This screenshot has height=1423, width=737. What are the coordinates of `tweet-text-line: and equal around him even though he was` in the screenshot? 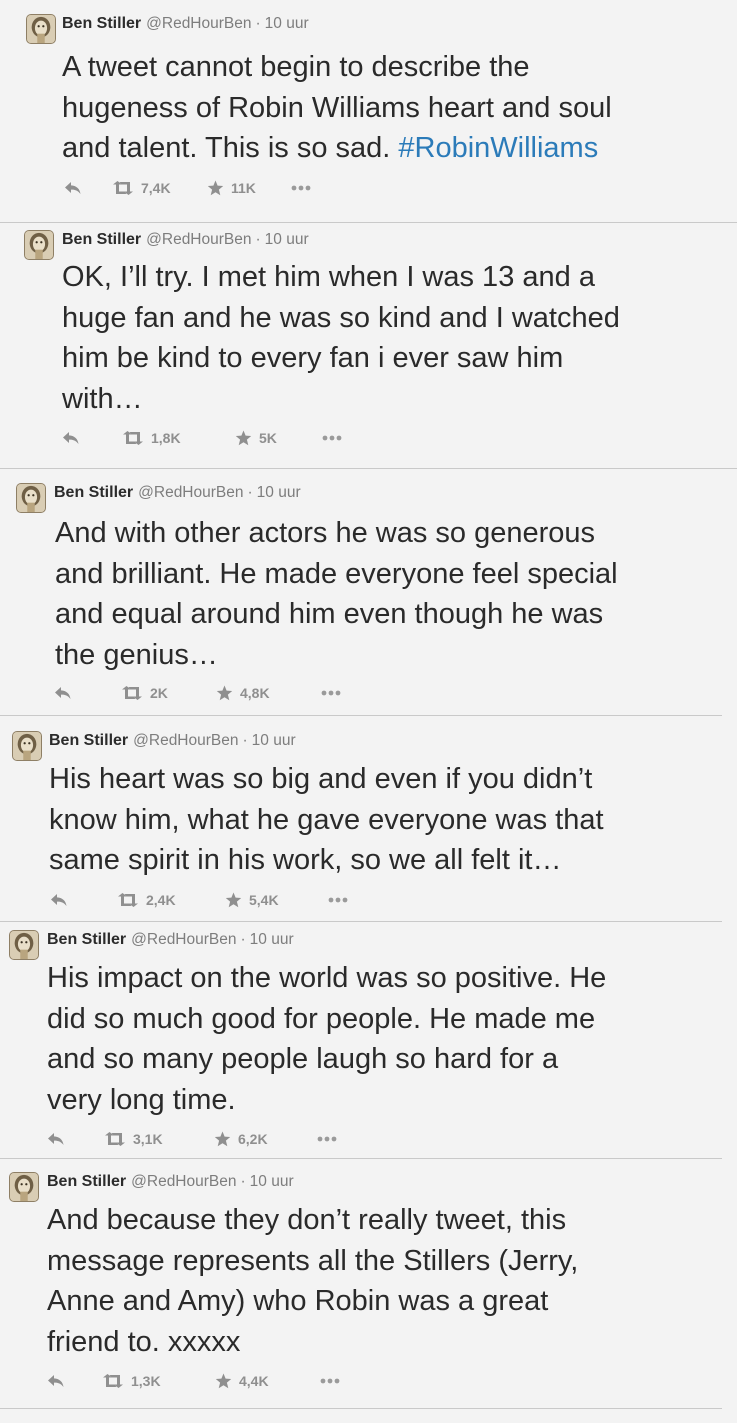 It's located at (329, 614).